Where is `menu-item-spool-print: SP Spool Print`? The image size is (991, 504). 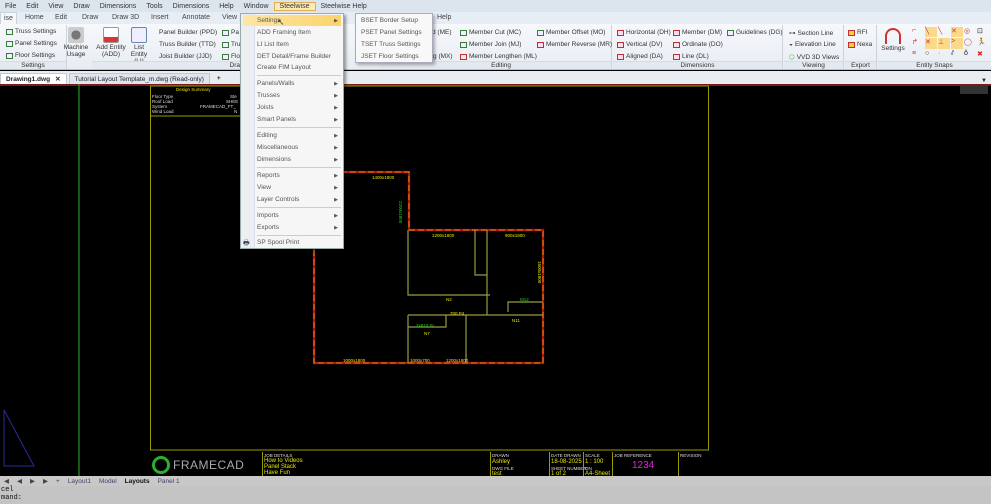 menu-item-spool-print: SP Spool Print is located at coordinates (299, 242).